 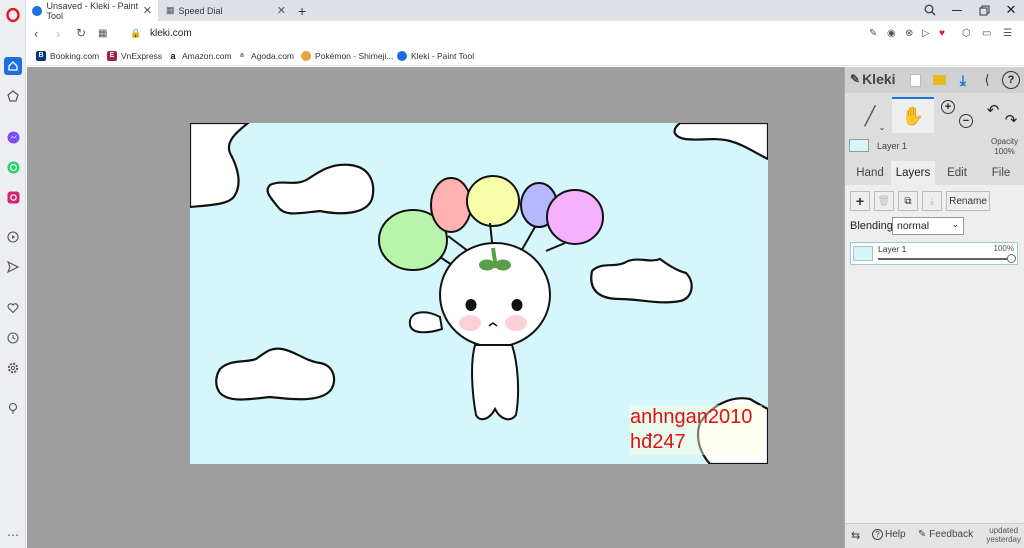 I want to click on easy-setup-icon: ☰, so click(x=1007, y=33).